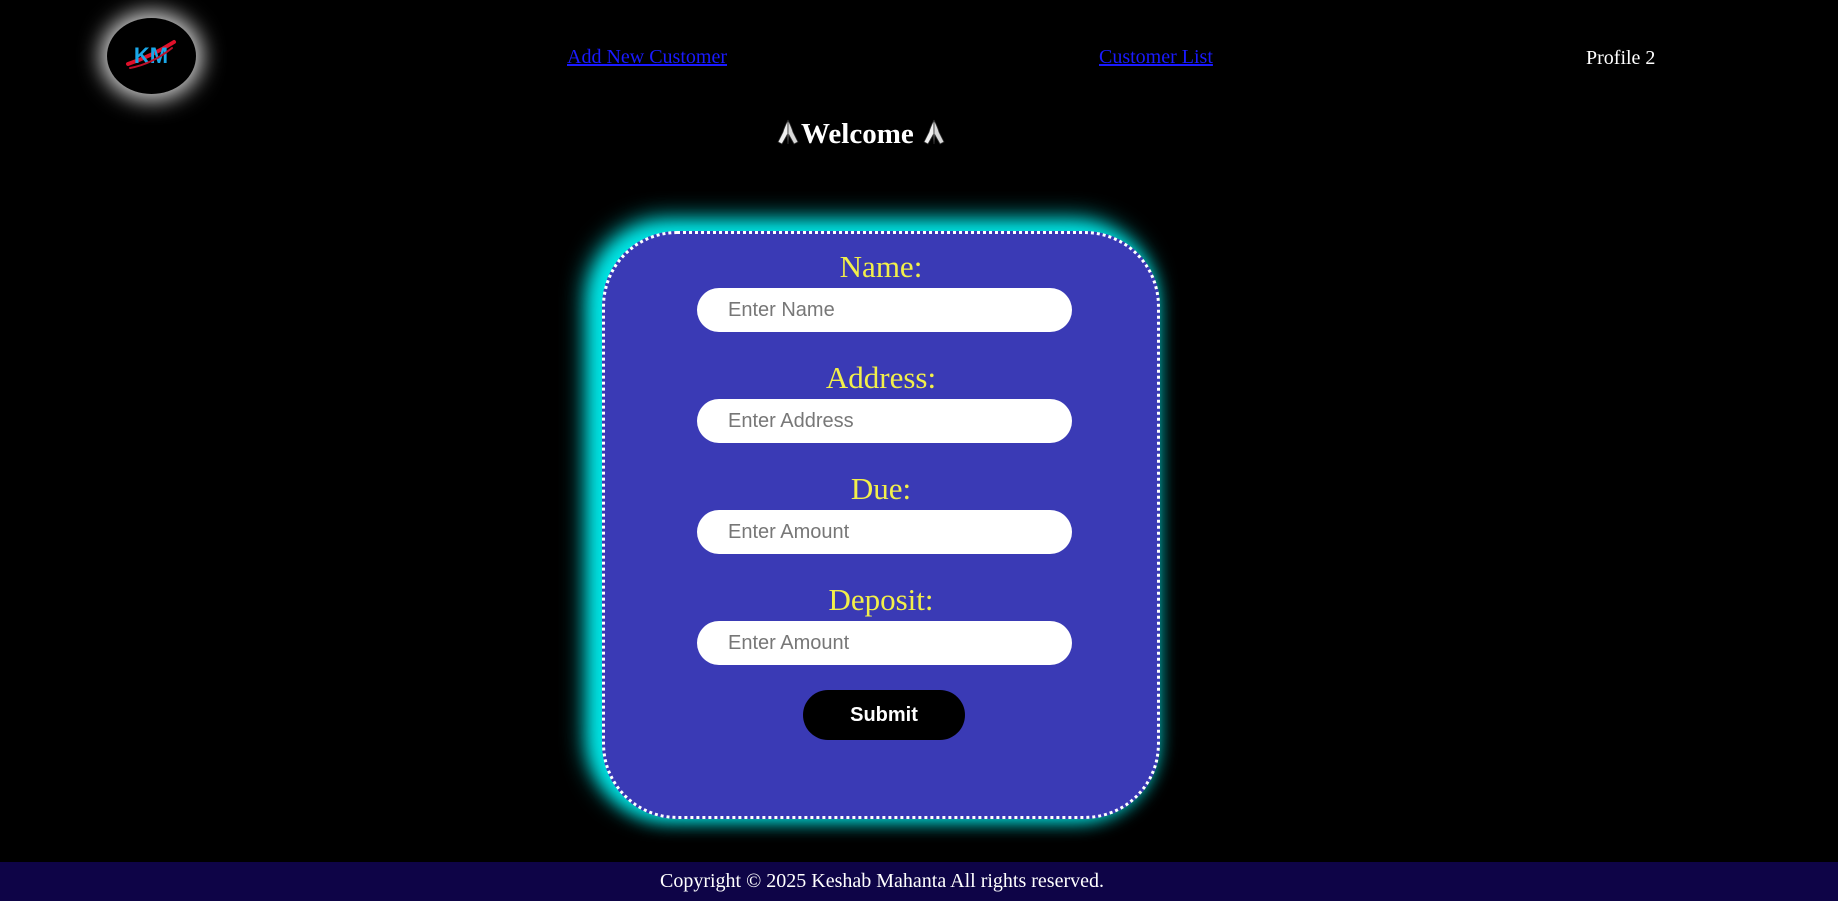 This screenshot has width=1838, height=901. What do you see at coordinates (884, 421) in the screenshot?
I see `address-input` at bounding box center [884, 421].